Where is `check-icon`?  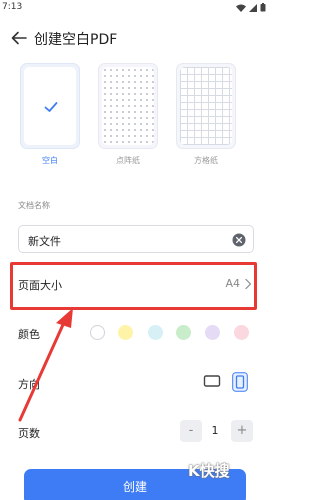
check-icon is located at coordinates (51, 107).